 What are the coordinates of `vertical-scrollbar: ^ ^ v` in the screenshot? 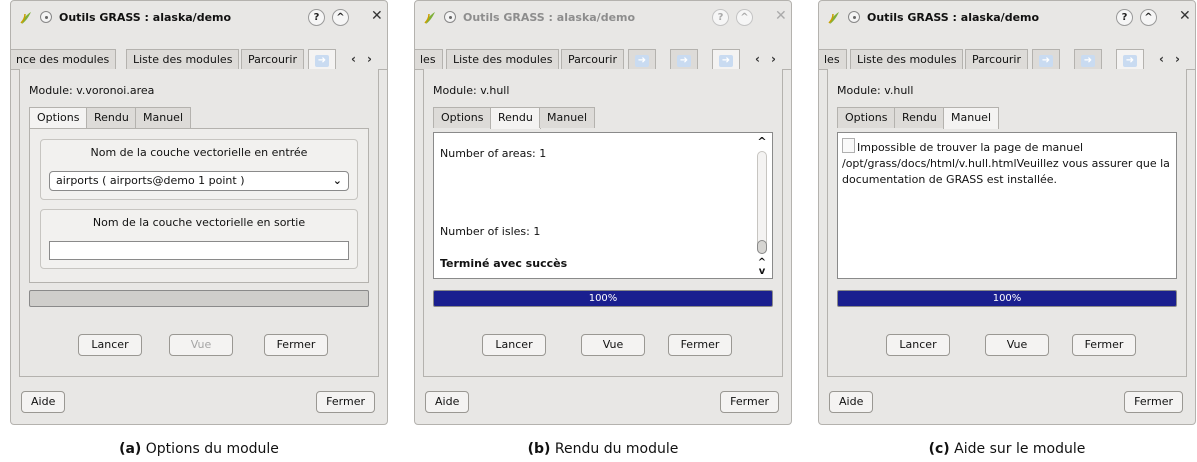 It's located at (762, 206).